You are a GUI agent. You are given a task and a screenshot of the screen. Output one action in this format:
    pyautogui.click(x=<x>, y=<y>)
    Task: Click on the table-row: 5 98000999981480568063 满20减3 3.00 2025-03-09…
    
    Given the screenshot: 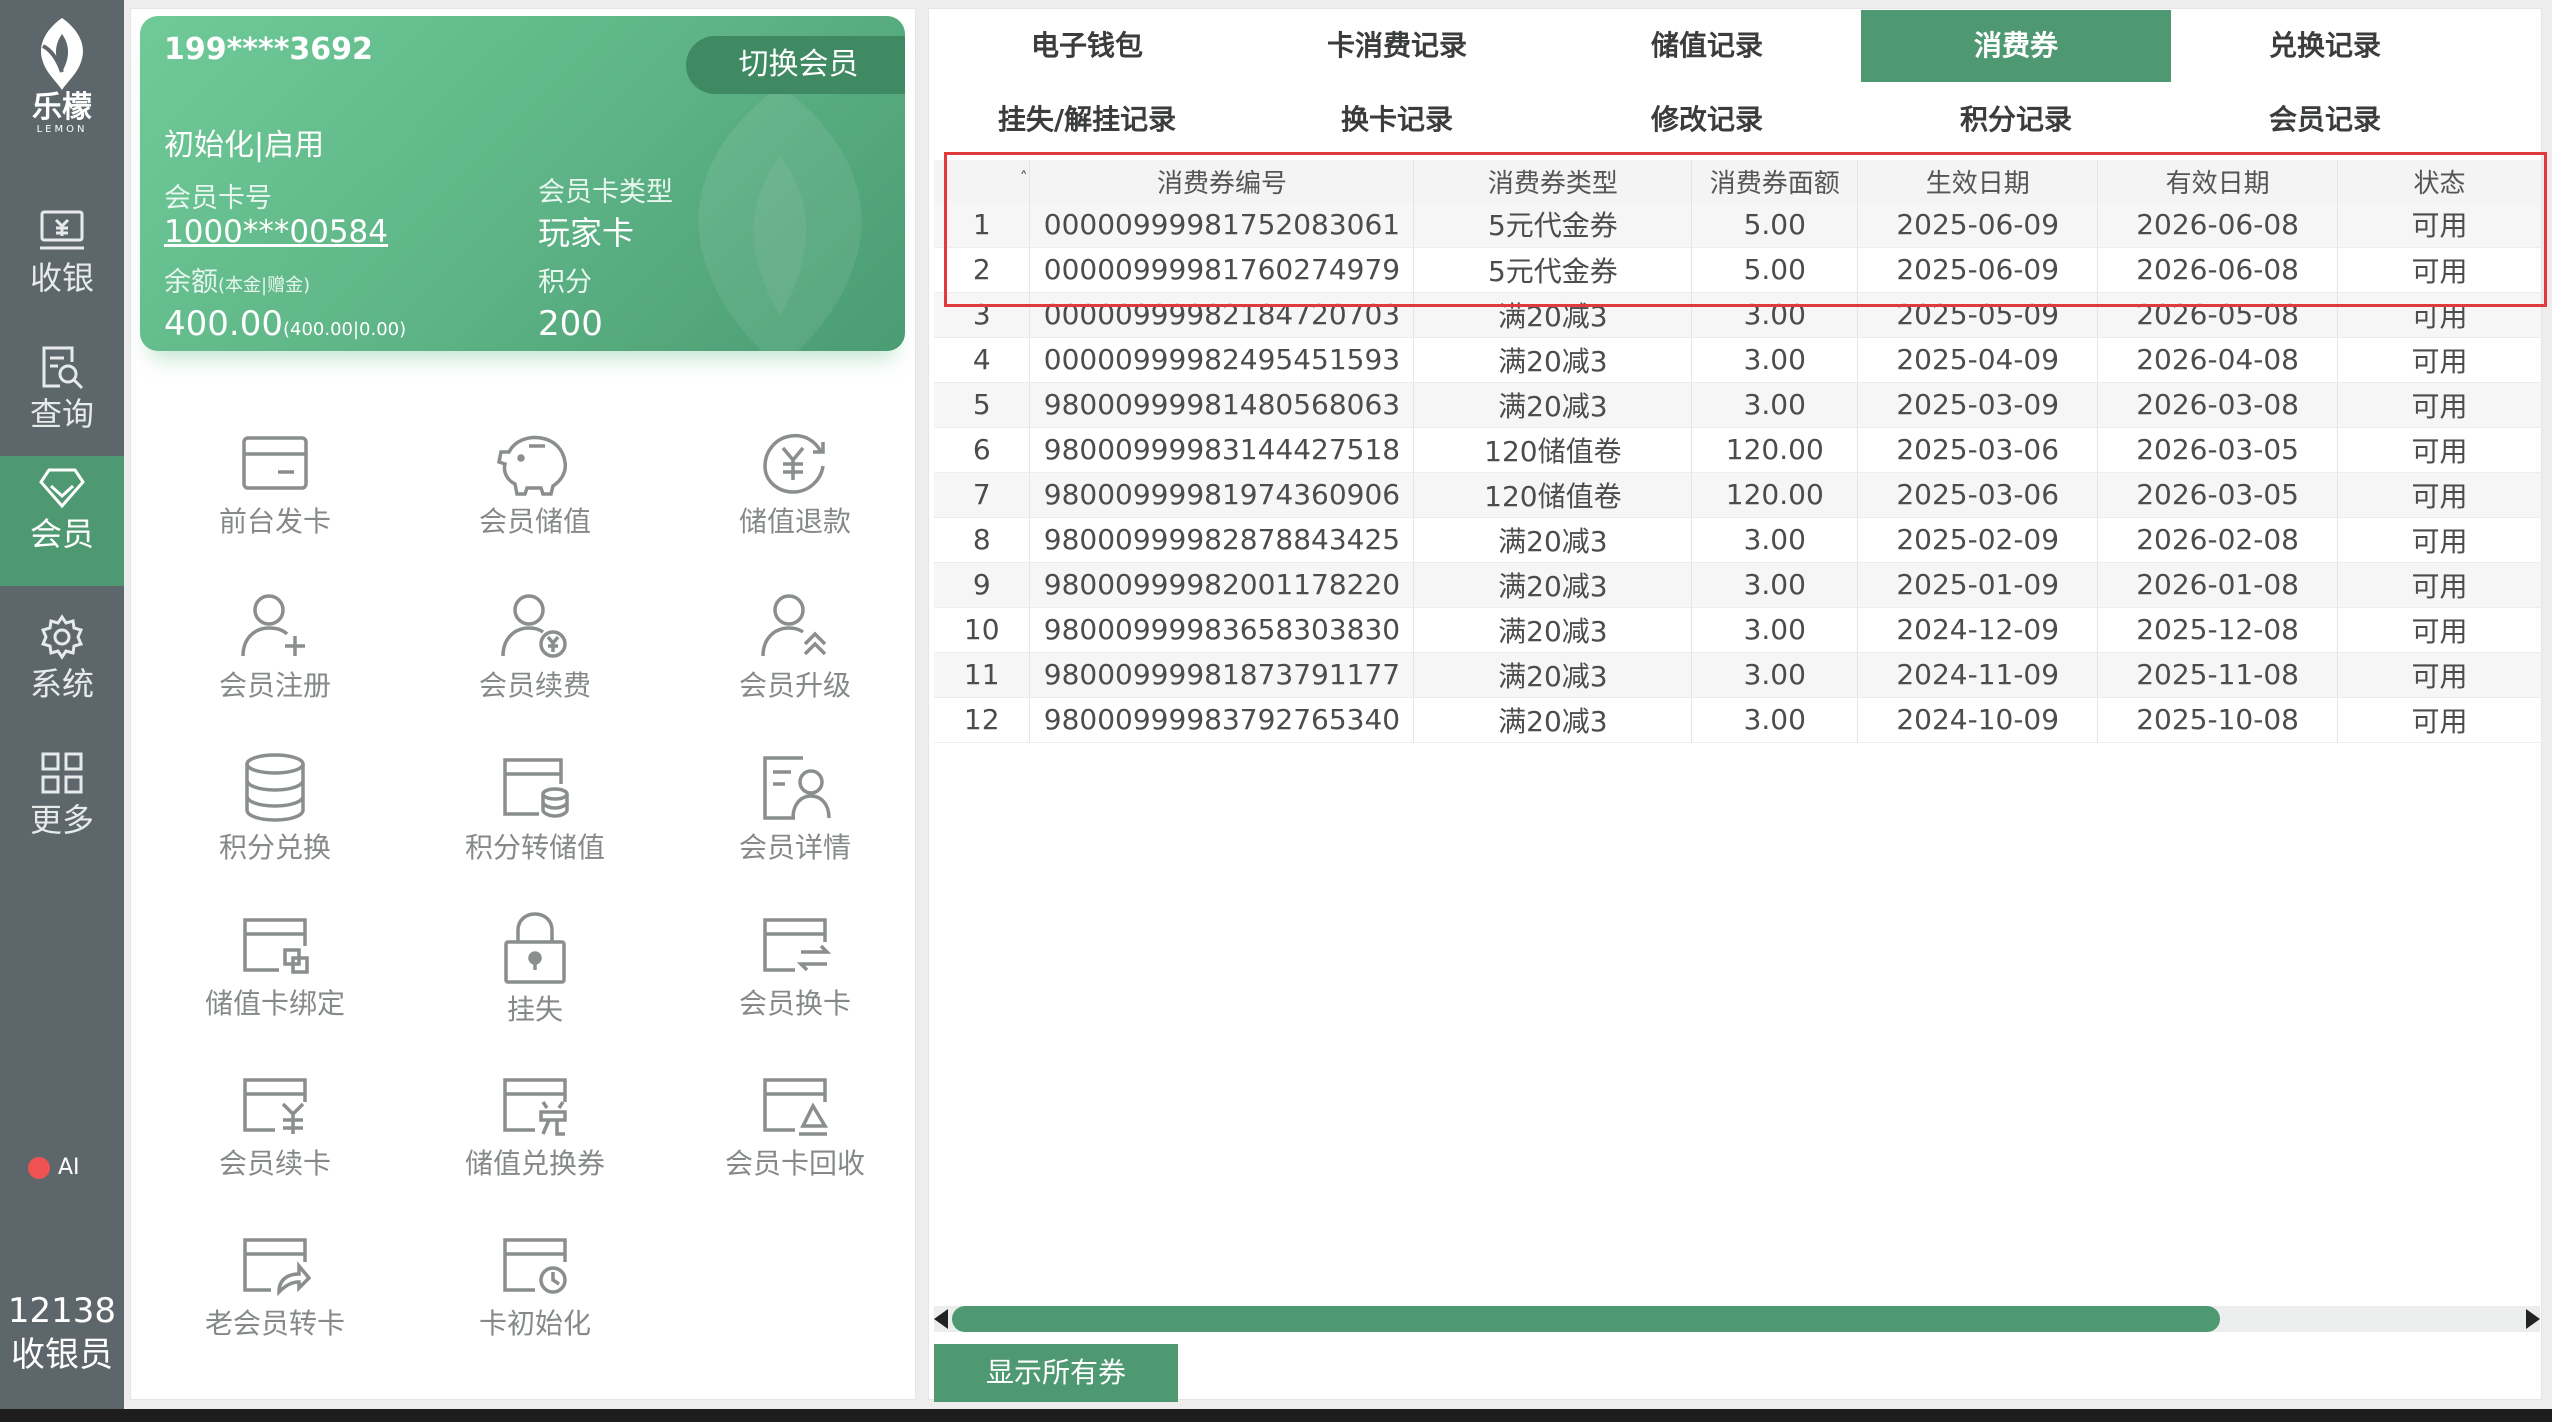 What is the action you would take?
    pyautogui.click(x=1738, y=405)
    